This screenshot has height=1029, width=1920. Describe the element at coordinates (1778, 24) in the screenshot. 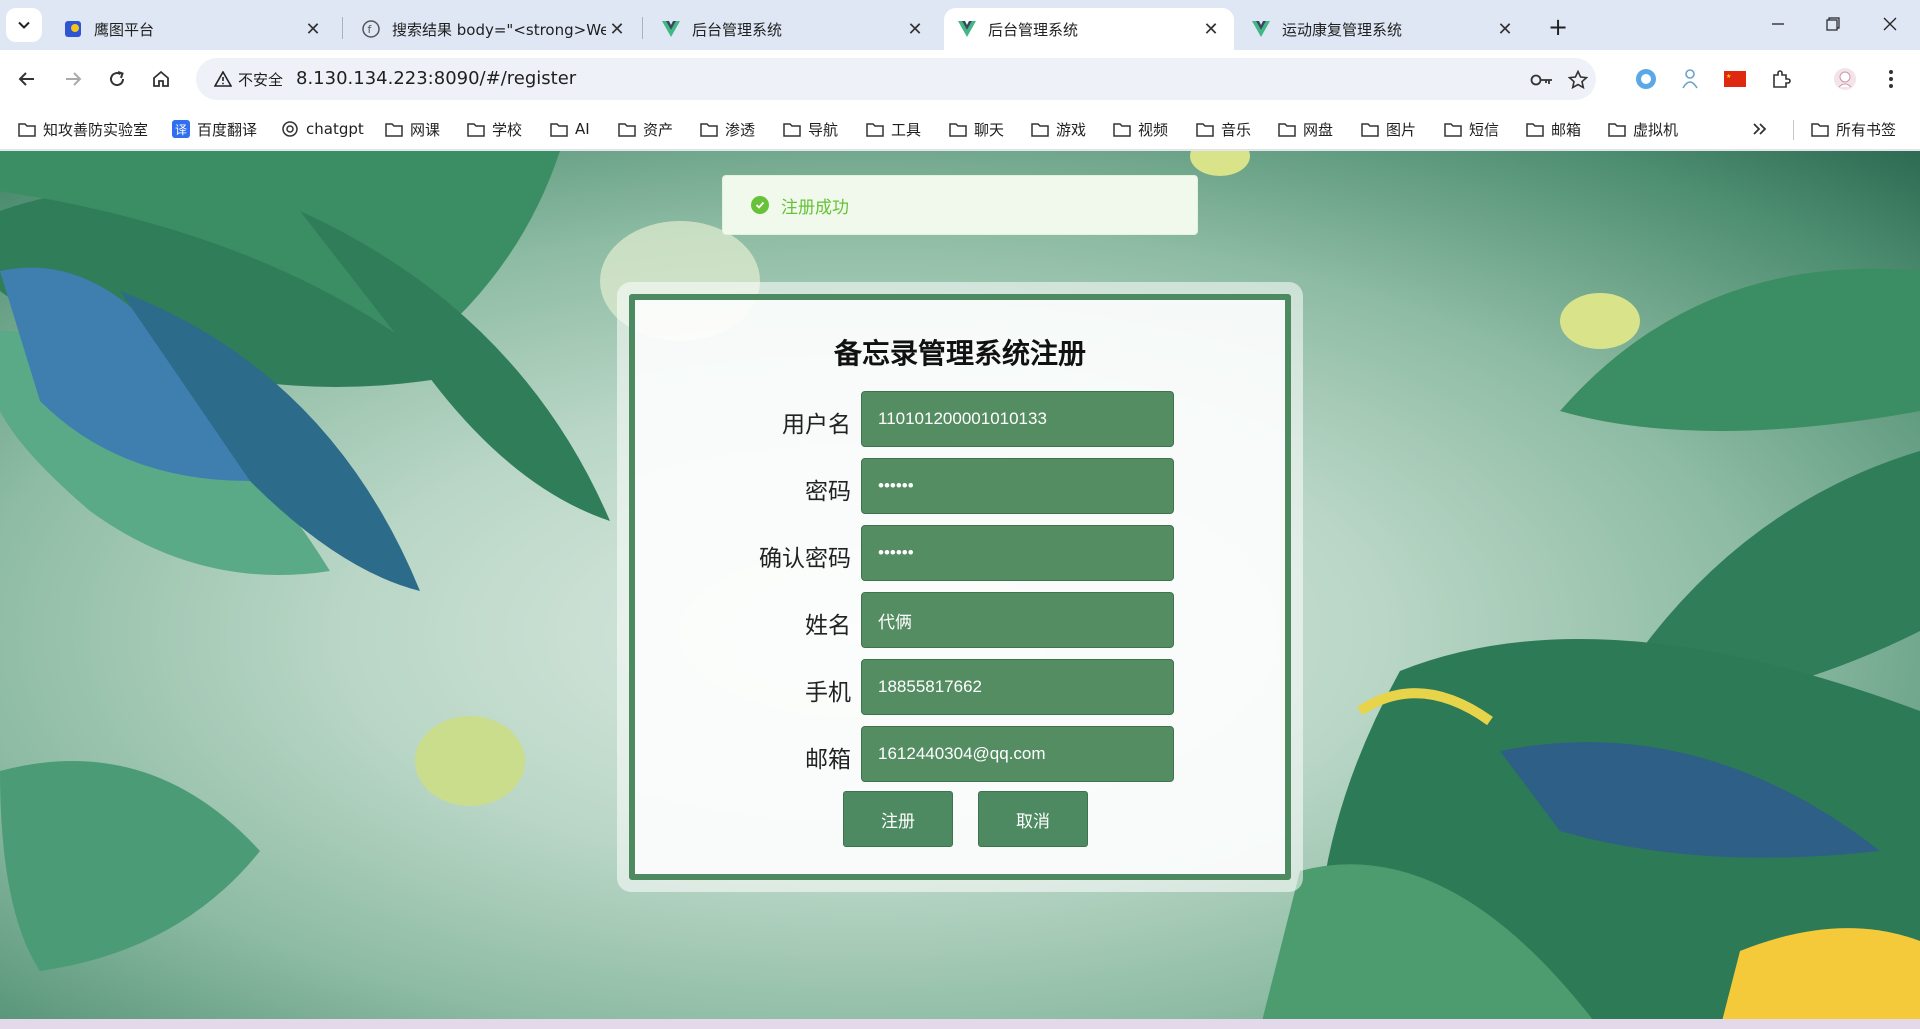

I see `minimize-button` at that location.